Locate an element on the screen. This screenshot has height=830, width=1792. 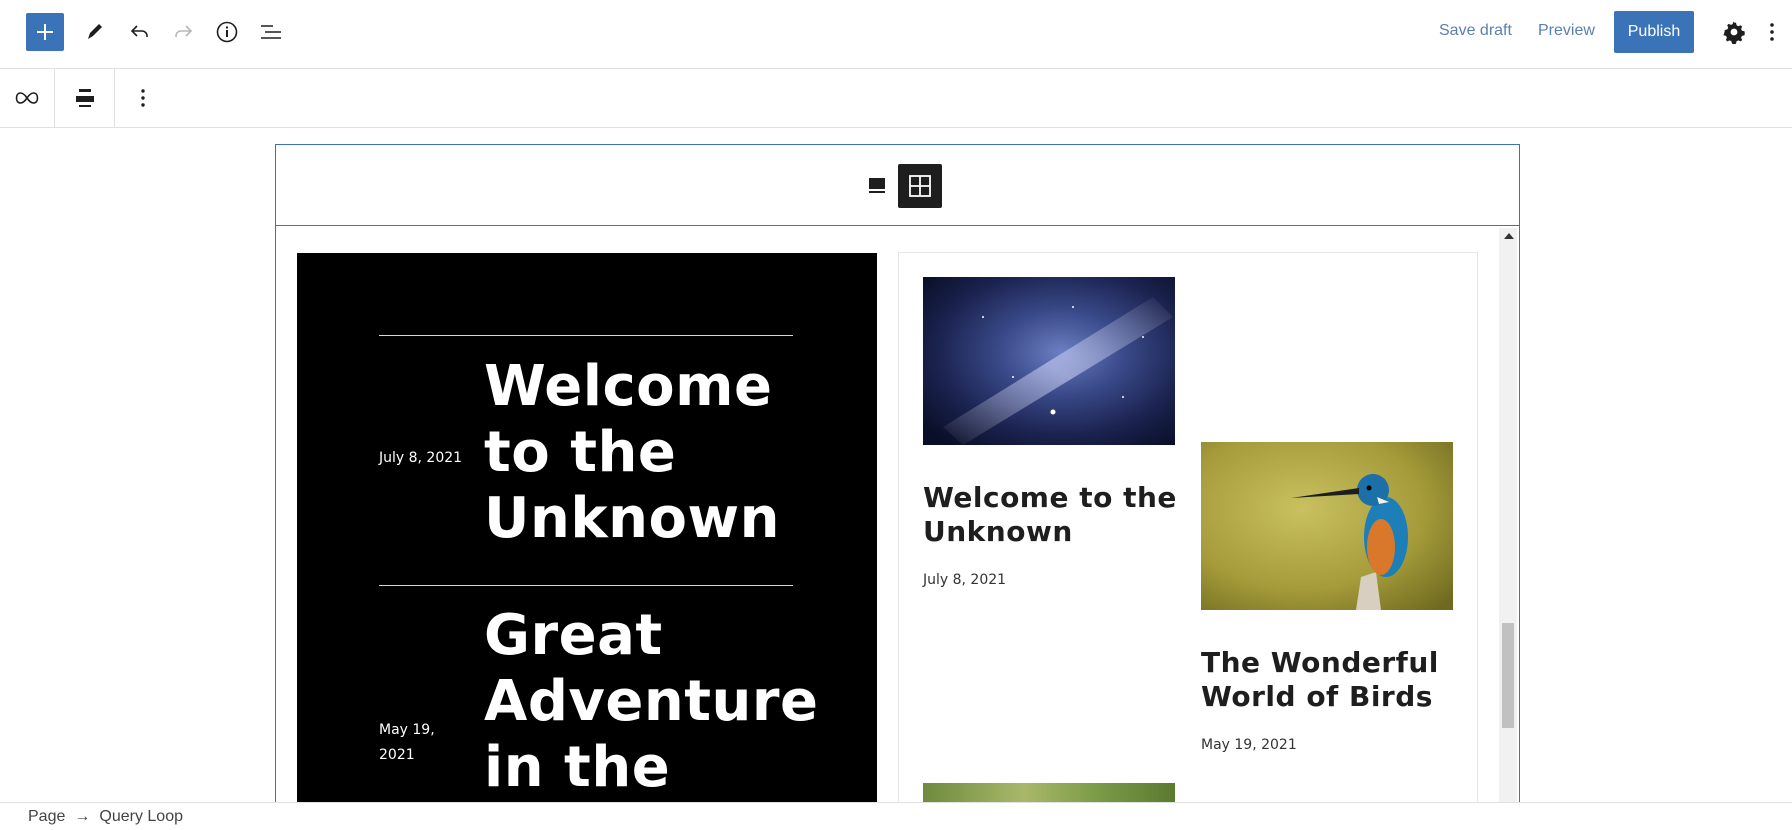
list-view-button is located at coordinates (271, 32).